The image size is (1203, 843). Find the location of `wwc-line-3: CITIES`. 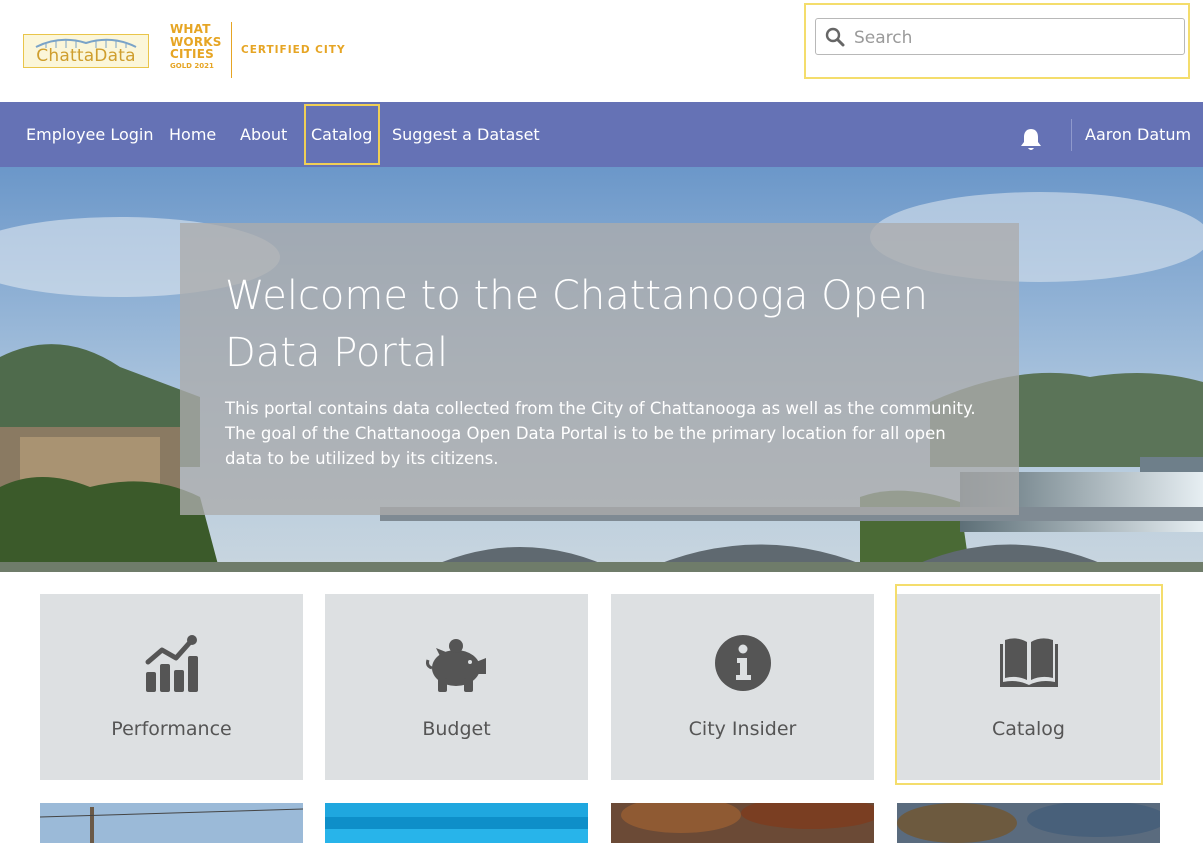

wwc-line-3: CITIES is located at coordinates (192, 54).